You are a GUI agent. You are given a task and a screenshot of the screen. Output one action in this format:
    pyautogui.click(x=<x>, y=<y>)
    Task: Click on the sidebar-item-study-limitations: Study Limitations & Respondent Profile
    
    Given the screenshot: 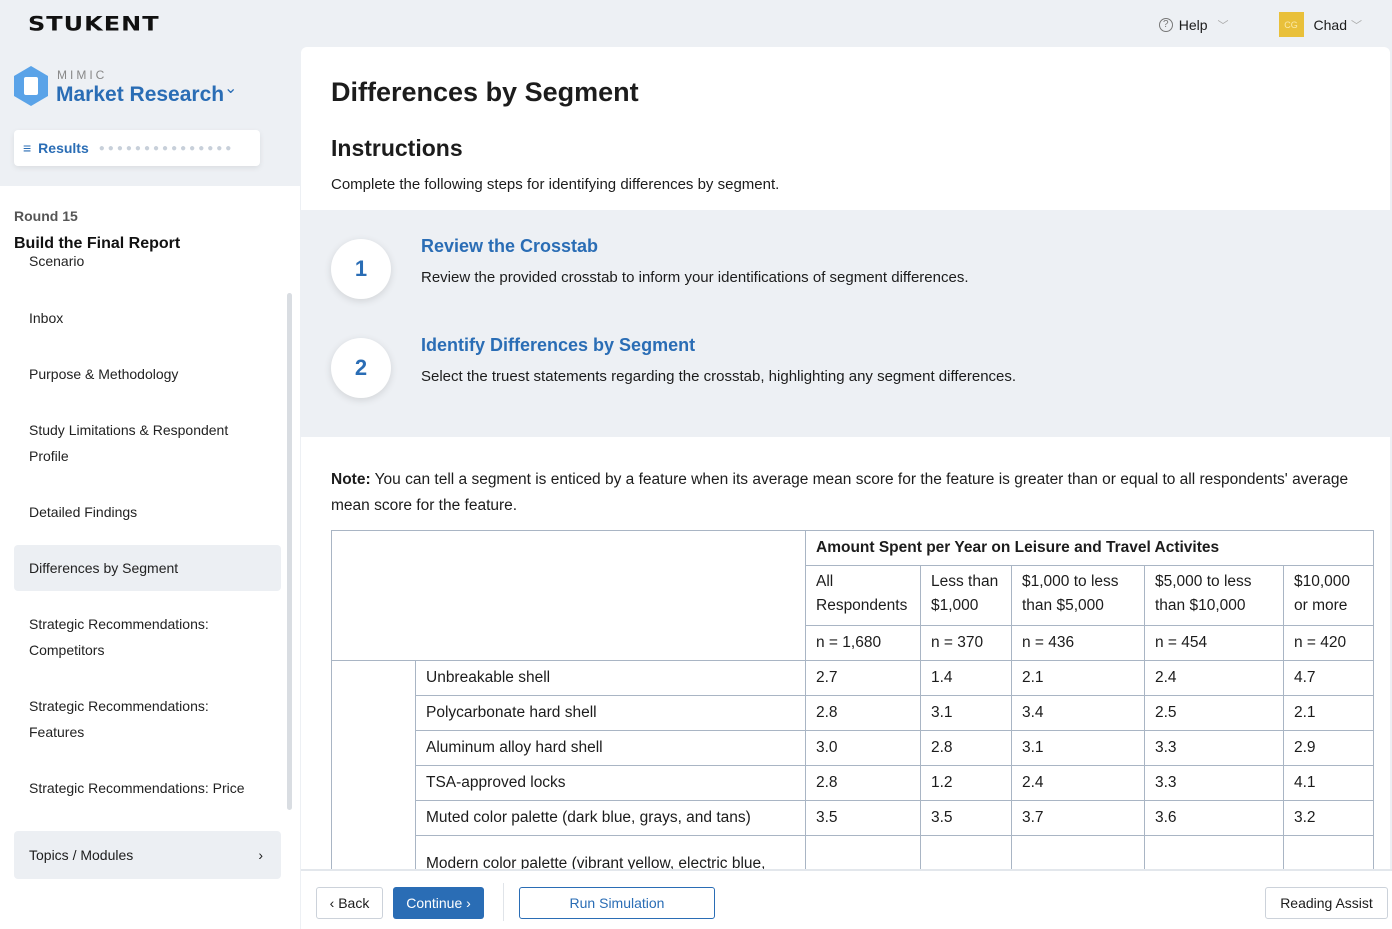 What is the action you would take?
    pyautogui.click(x=134, y=443)
    